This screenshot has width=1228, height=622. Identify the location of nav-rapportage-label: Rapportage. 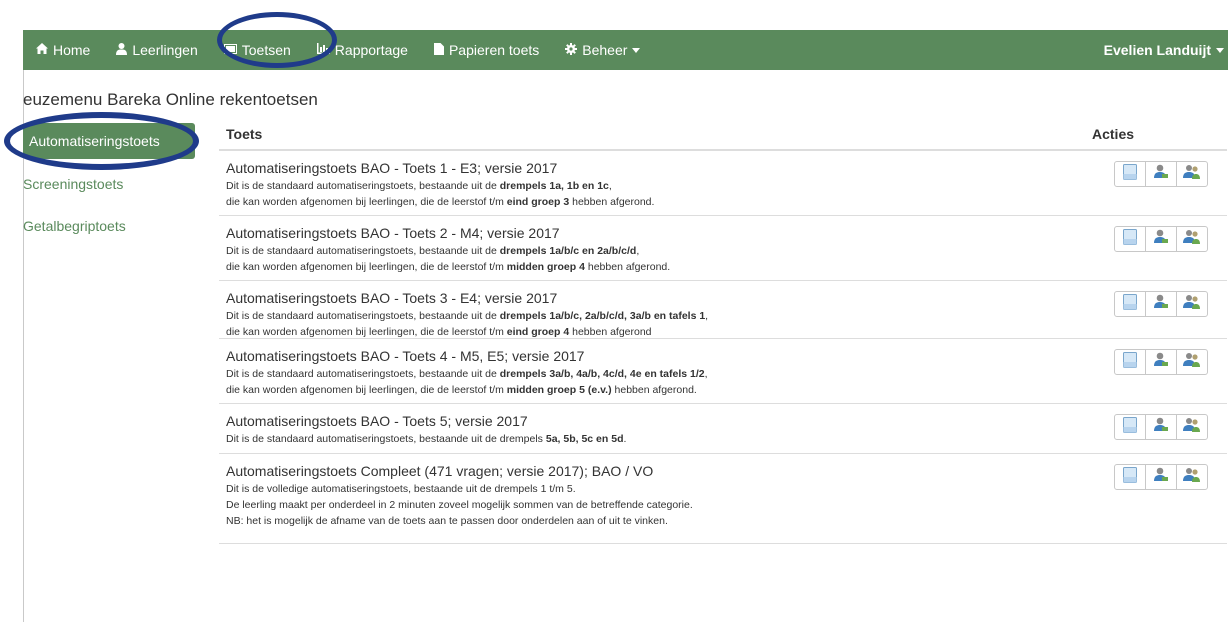
(371, 50).